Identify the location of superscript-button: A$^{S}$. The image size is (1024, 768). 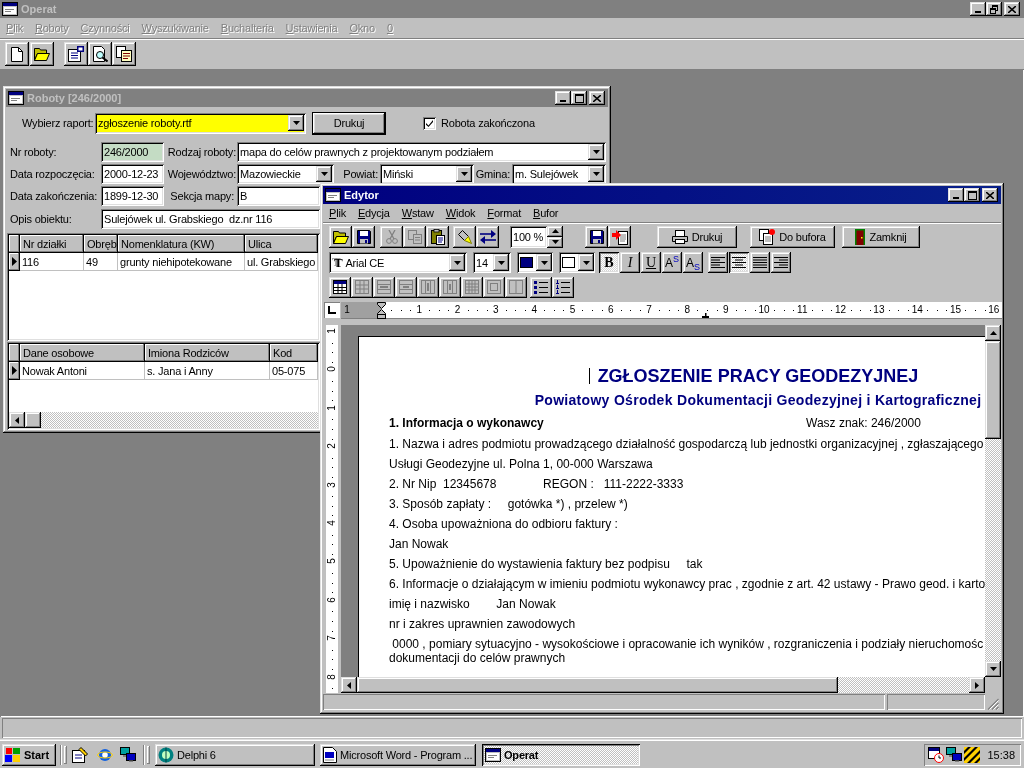
(672, 262).